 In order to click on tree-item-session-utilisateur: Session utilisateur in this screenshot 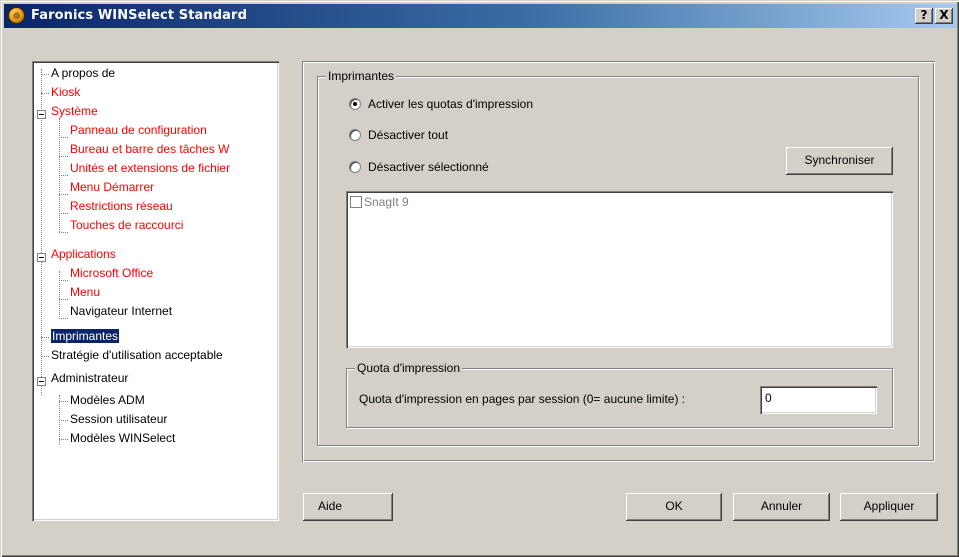, I will do `click(118, 419)`.